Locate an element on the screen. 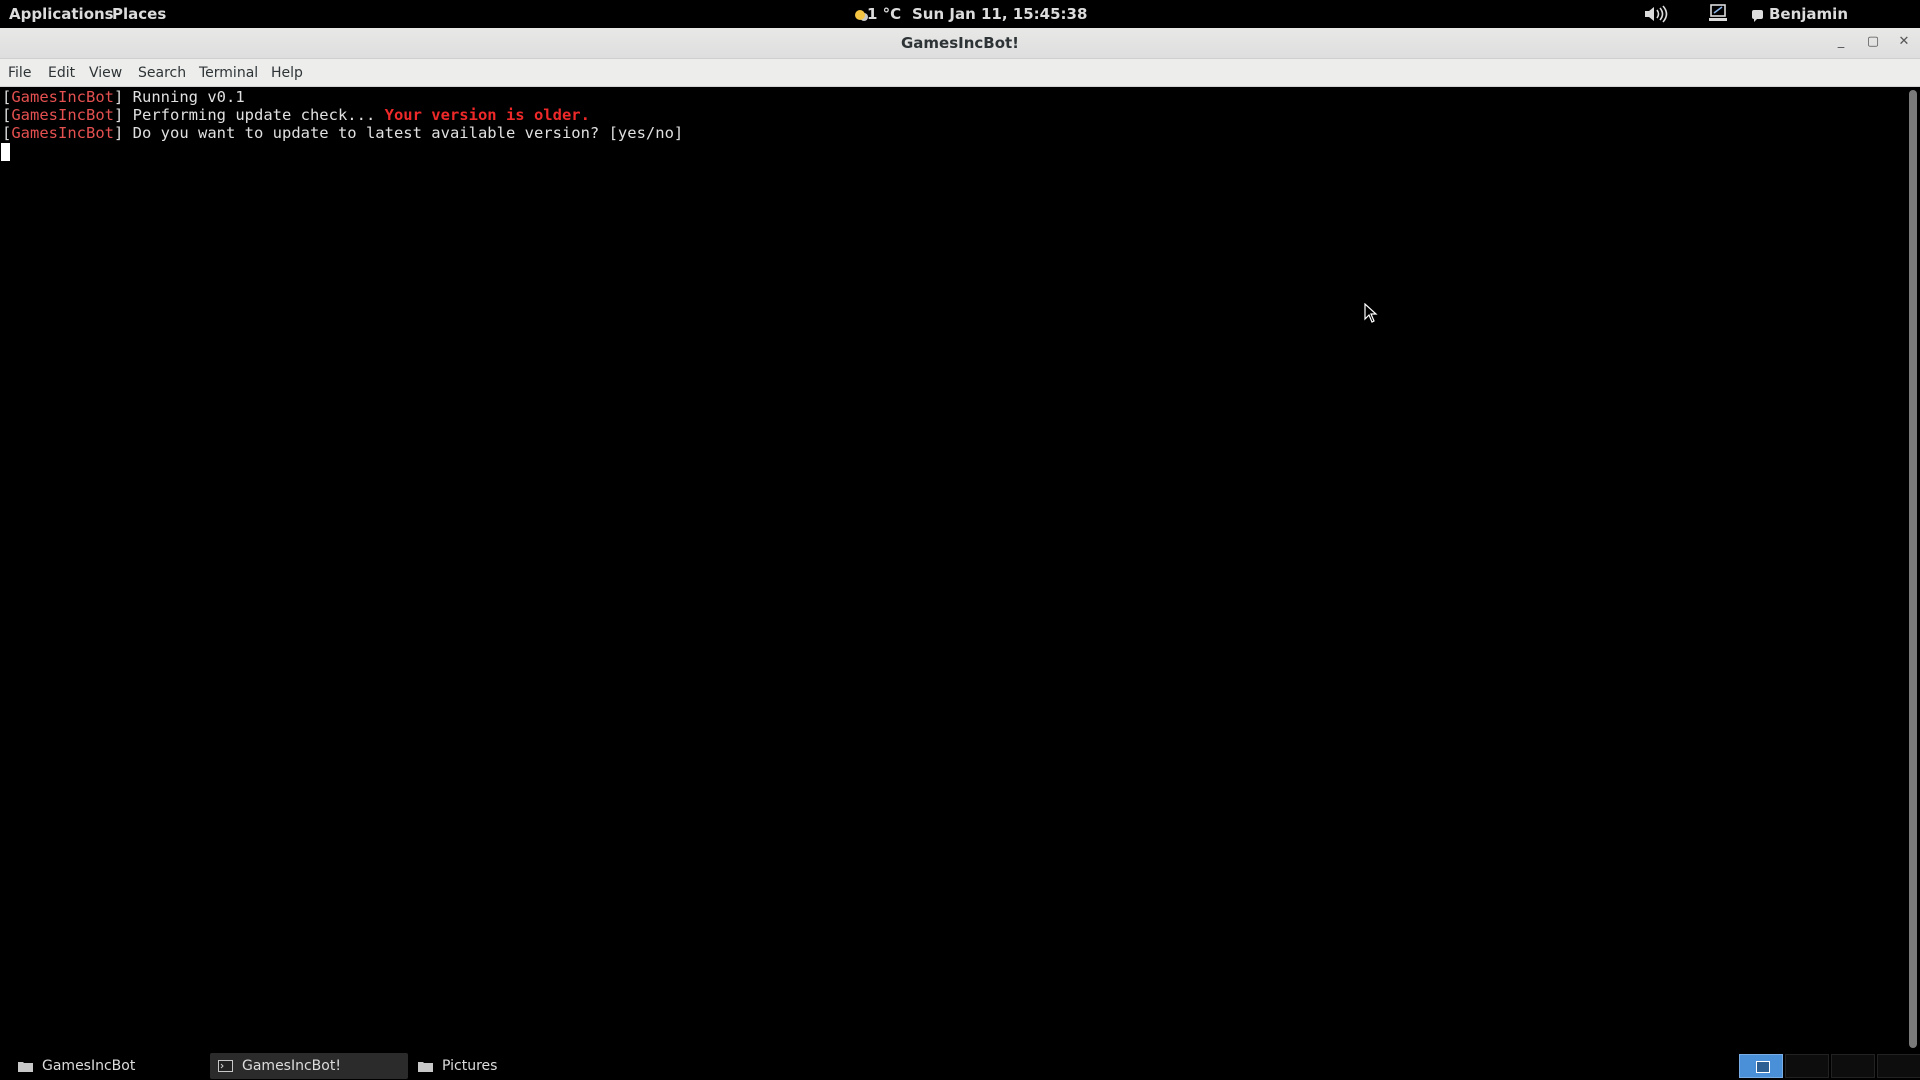  clock: Sun Jan 11, 15:45:38 is located at coordinates (999, 14).